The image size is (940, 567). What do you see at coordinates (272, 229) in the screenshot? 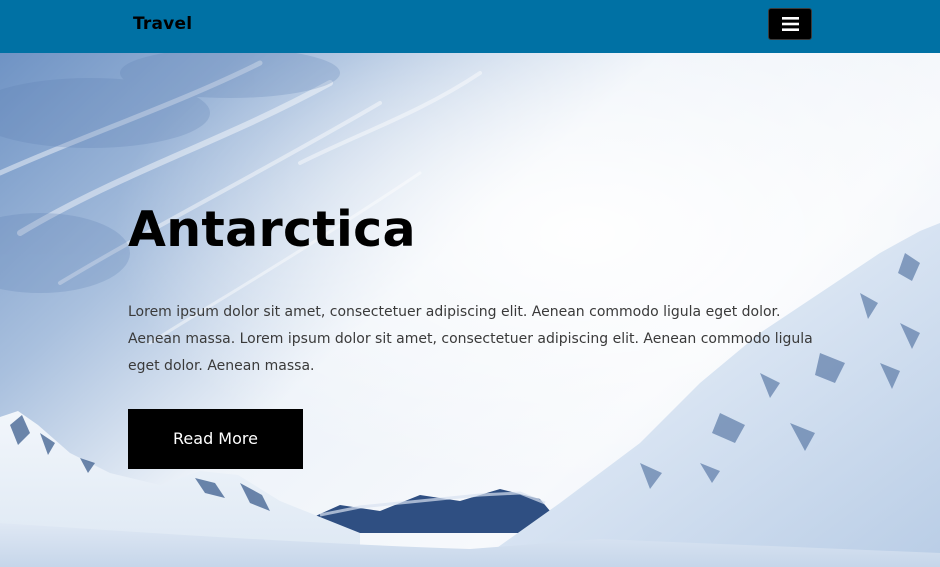
I see `hero-title: Antarctica` at bounding box center [272, 229].